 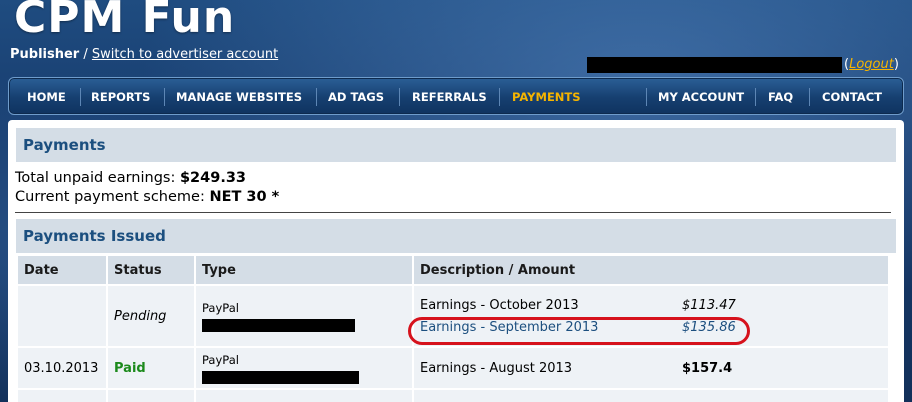 I want to click on payment-scheme-value: NET 30 *, so click(x=244, y=197).